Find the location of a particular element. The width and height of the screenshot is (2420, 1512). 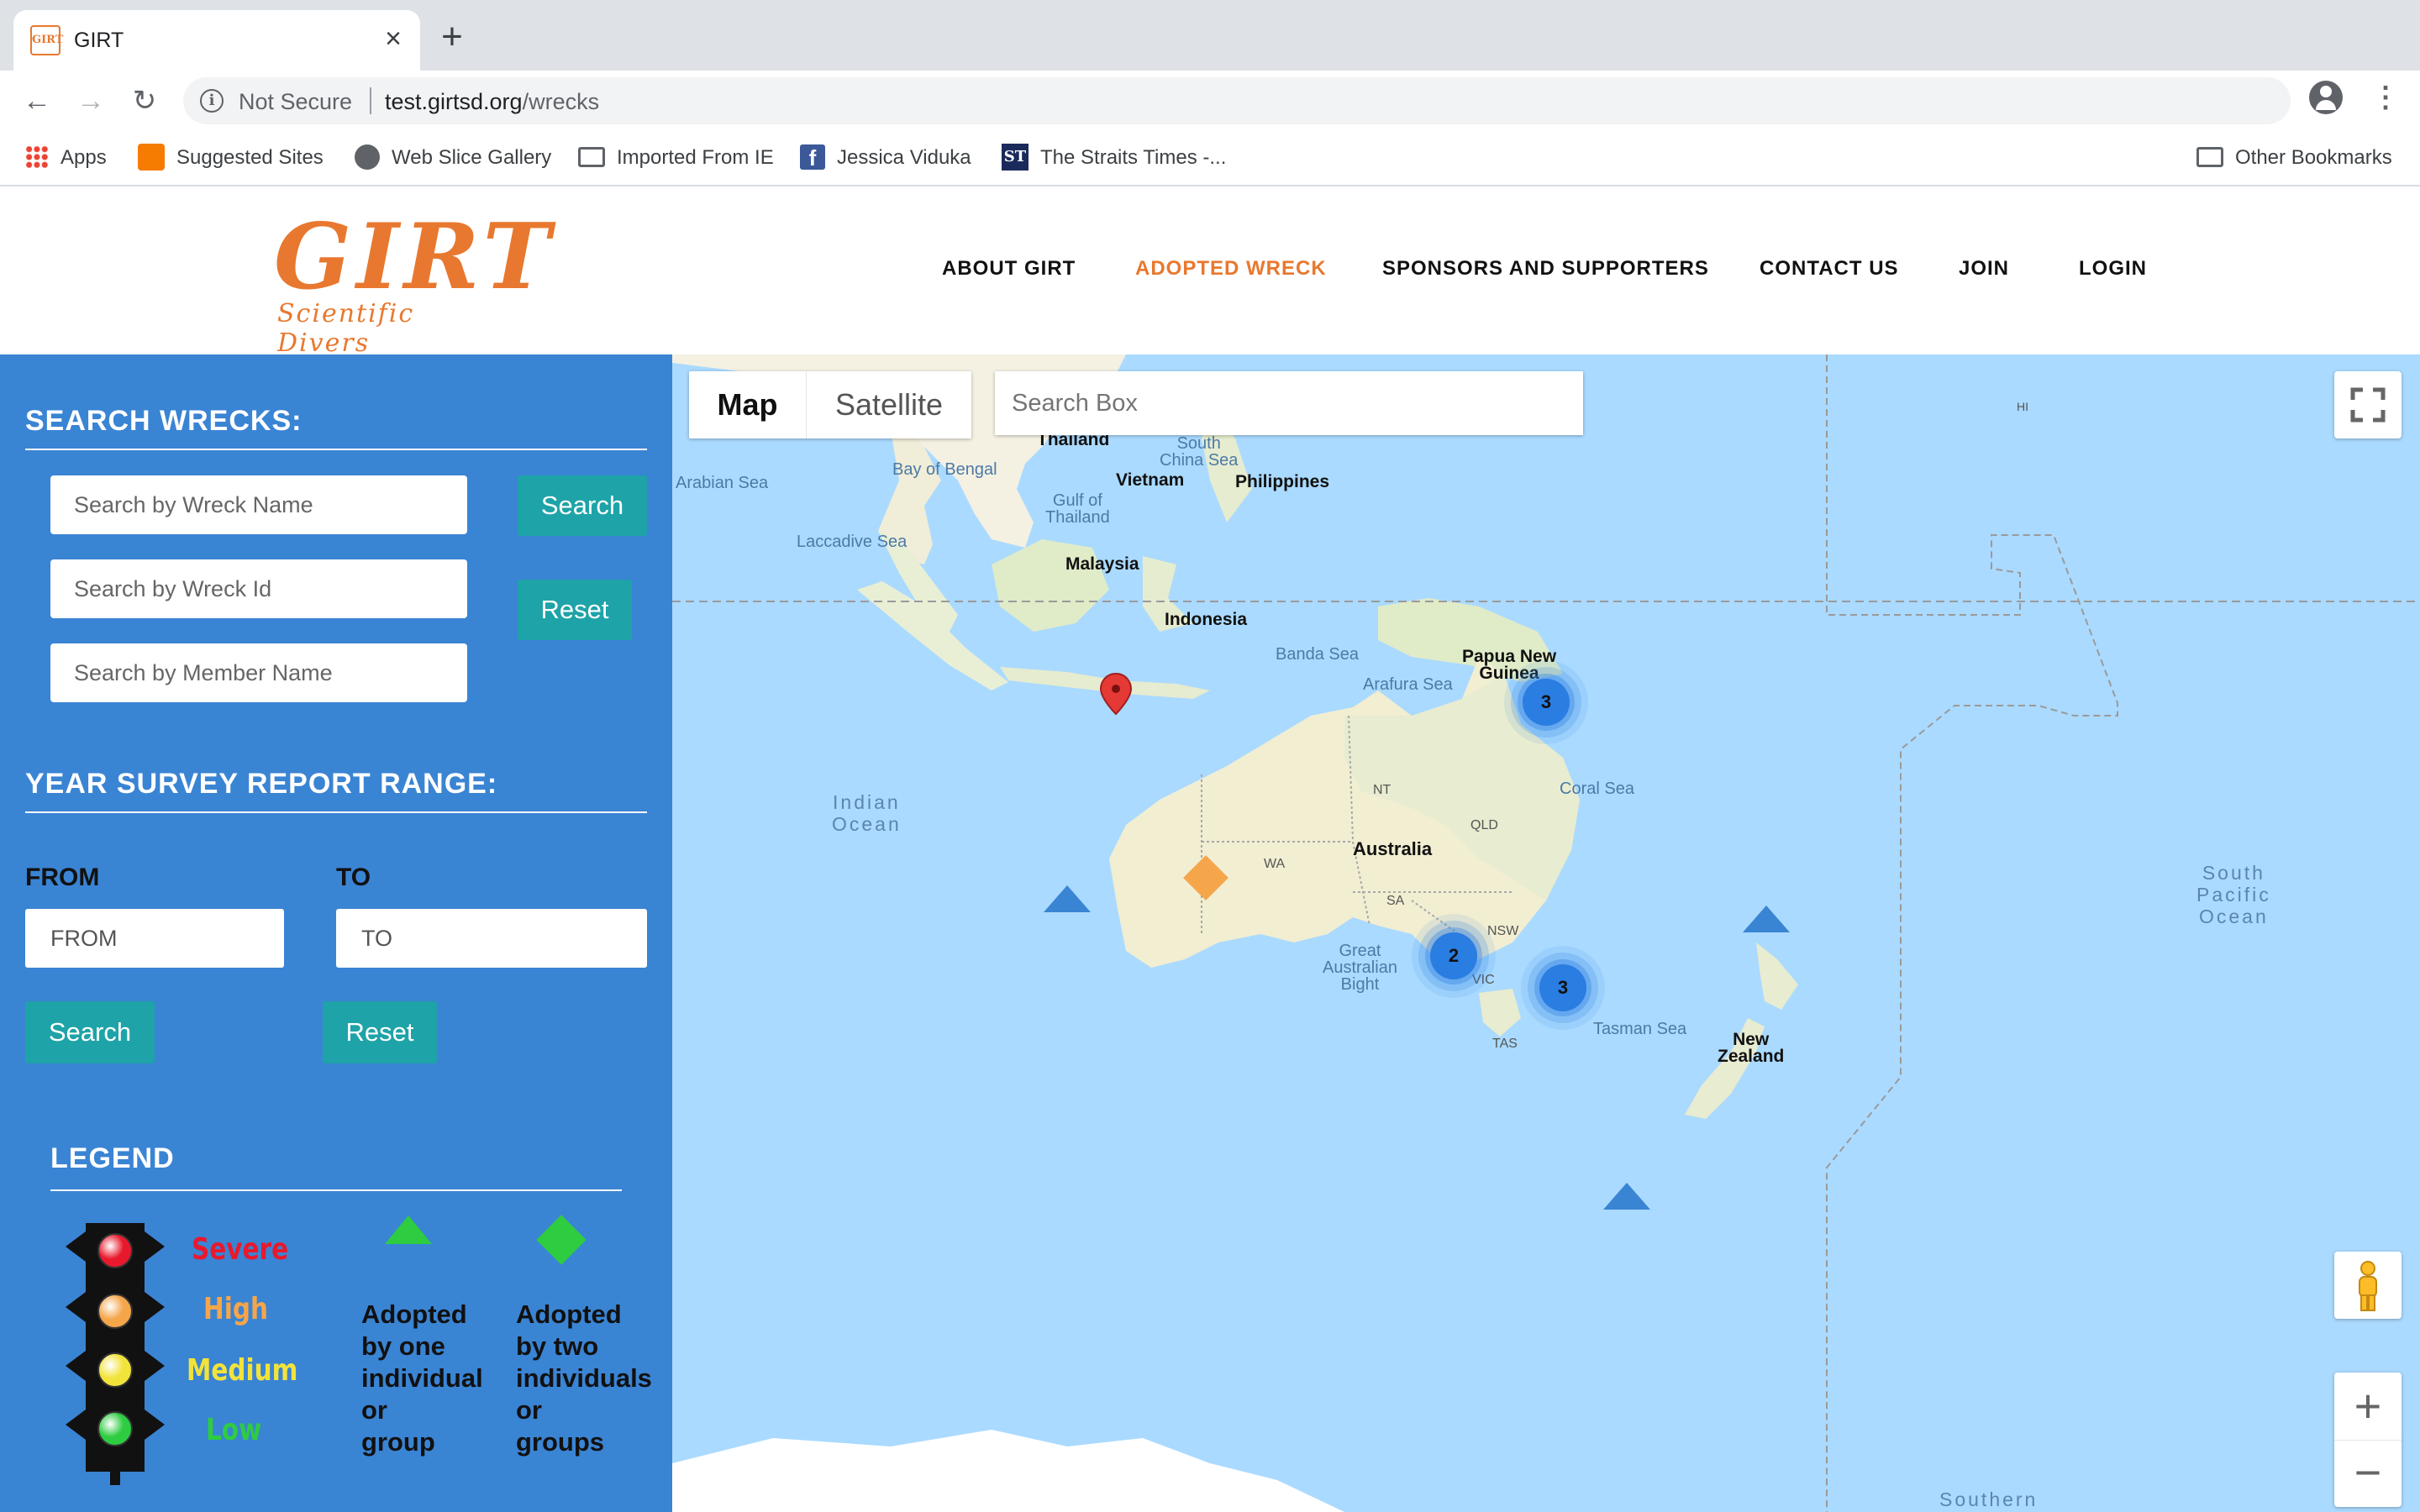

nav-adopted-wreck: ADOPTED WRECK is located at coordinates (1231, 269).